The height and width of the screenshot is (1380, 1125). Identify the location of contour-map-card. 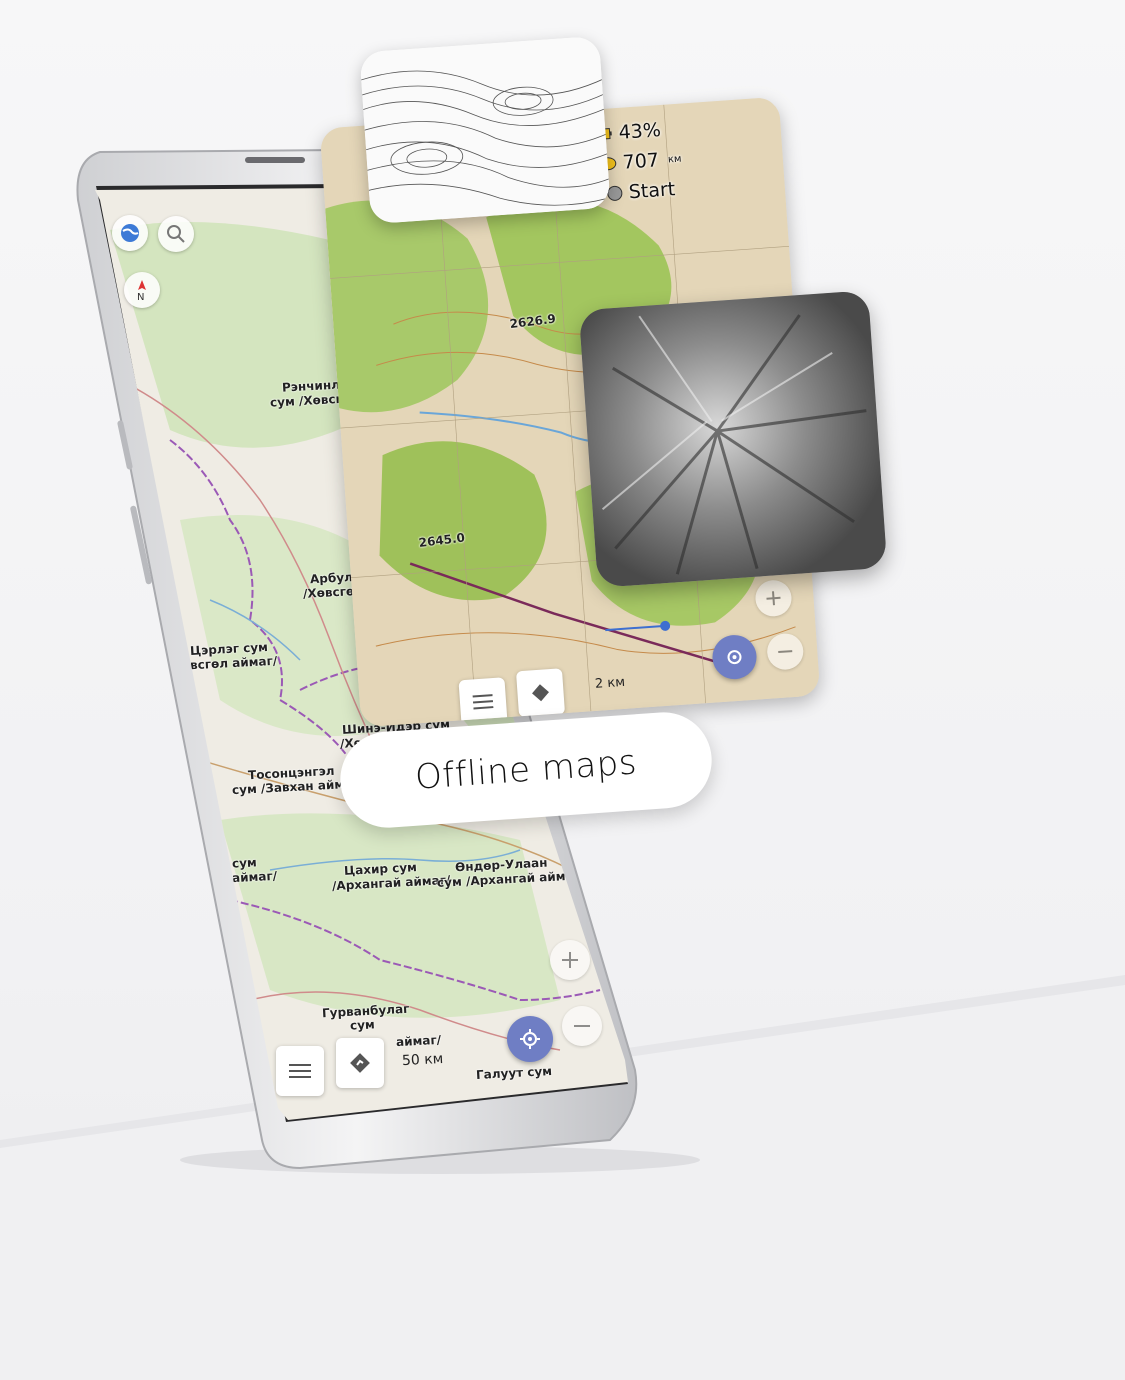
(485, 130).